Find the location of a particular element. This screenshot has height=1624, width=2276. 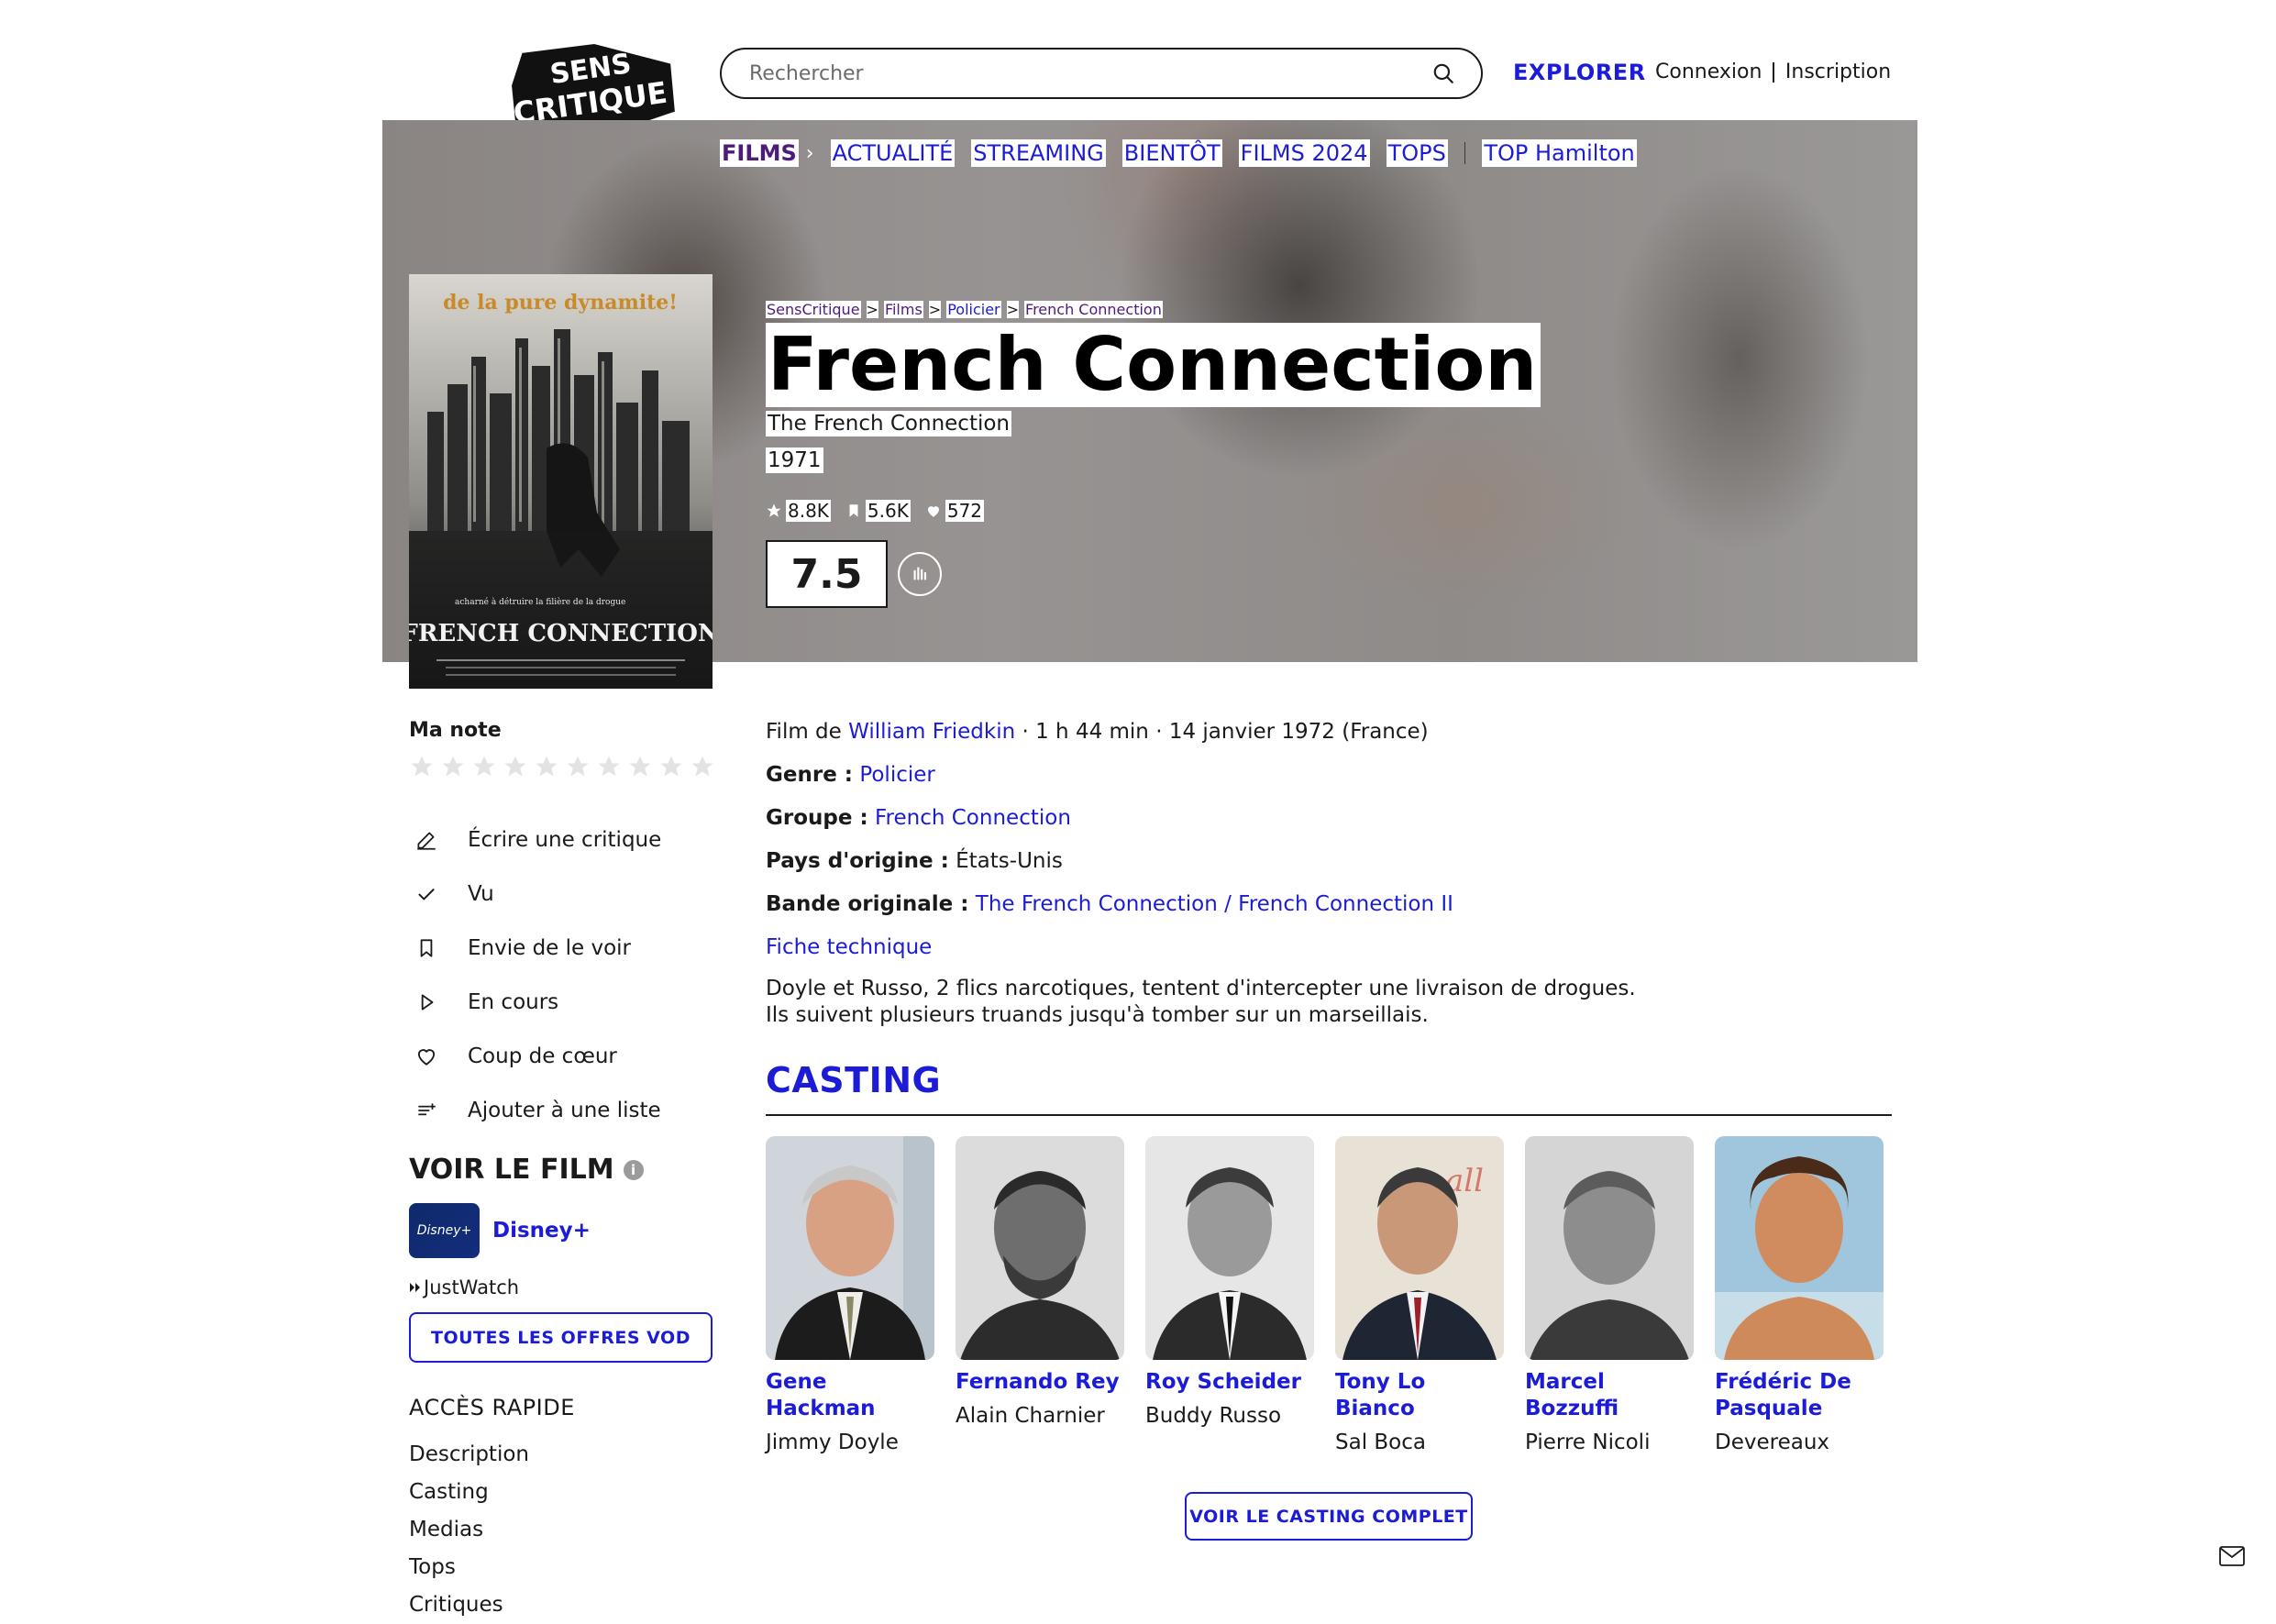

quick-link-critiques: Critiques is located at coordinates (469, 1605).